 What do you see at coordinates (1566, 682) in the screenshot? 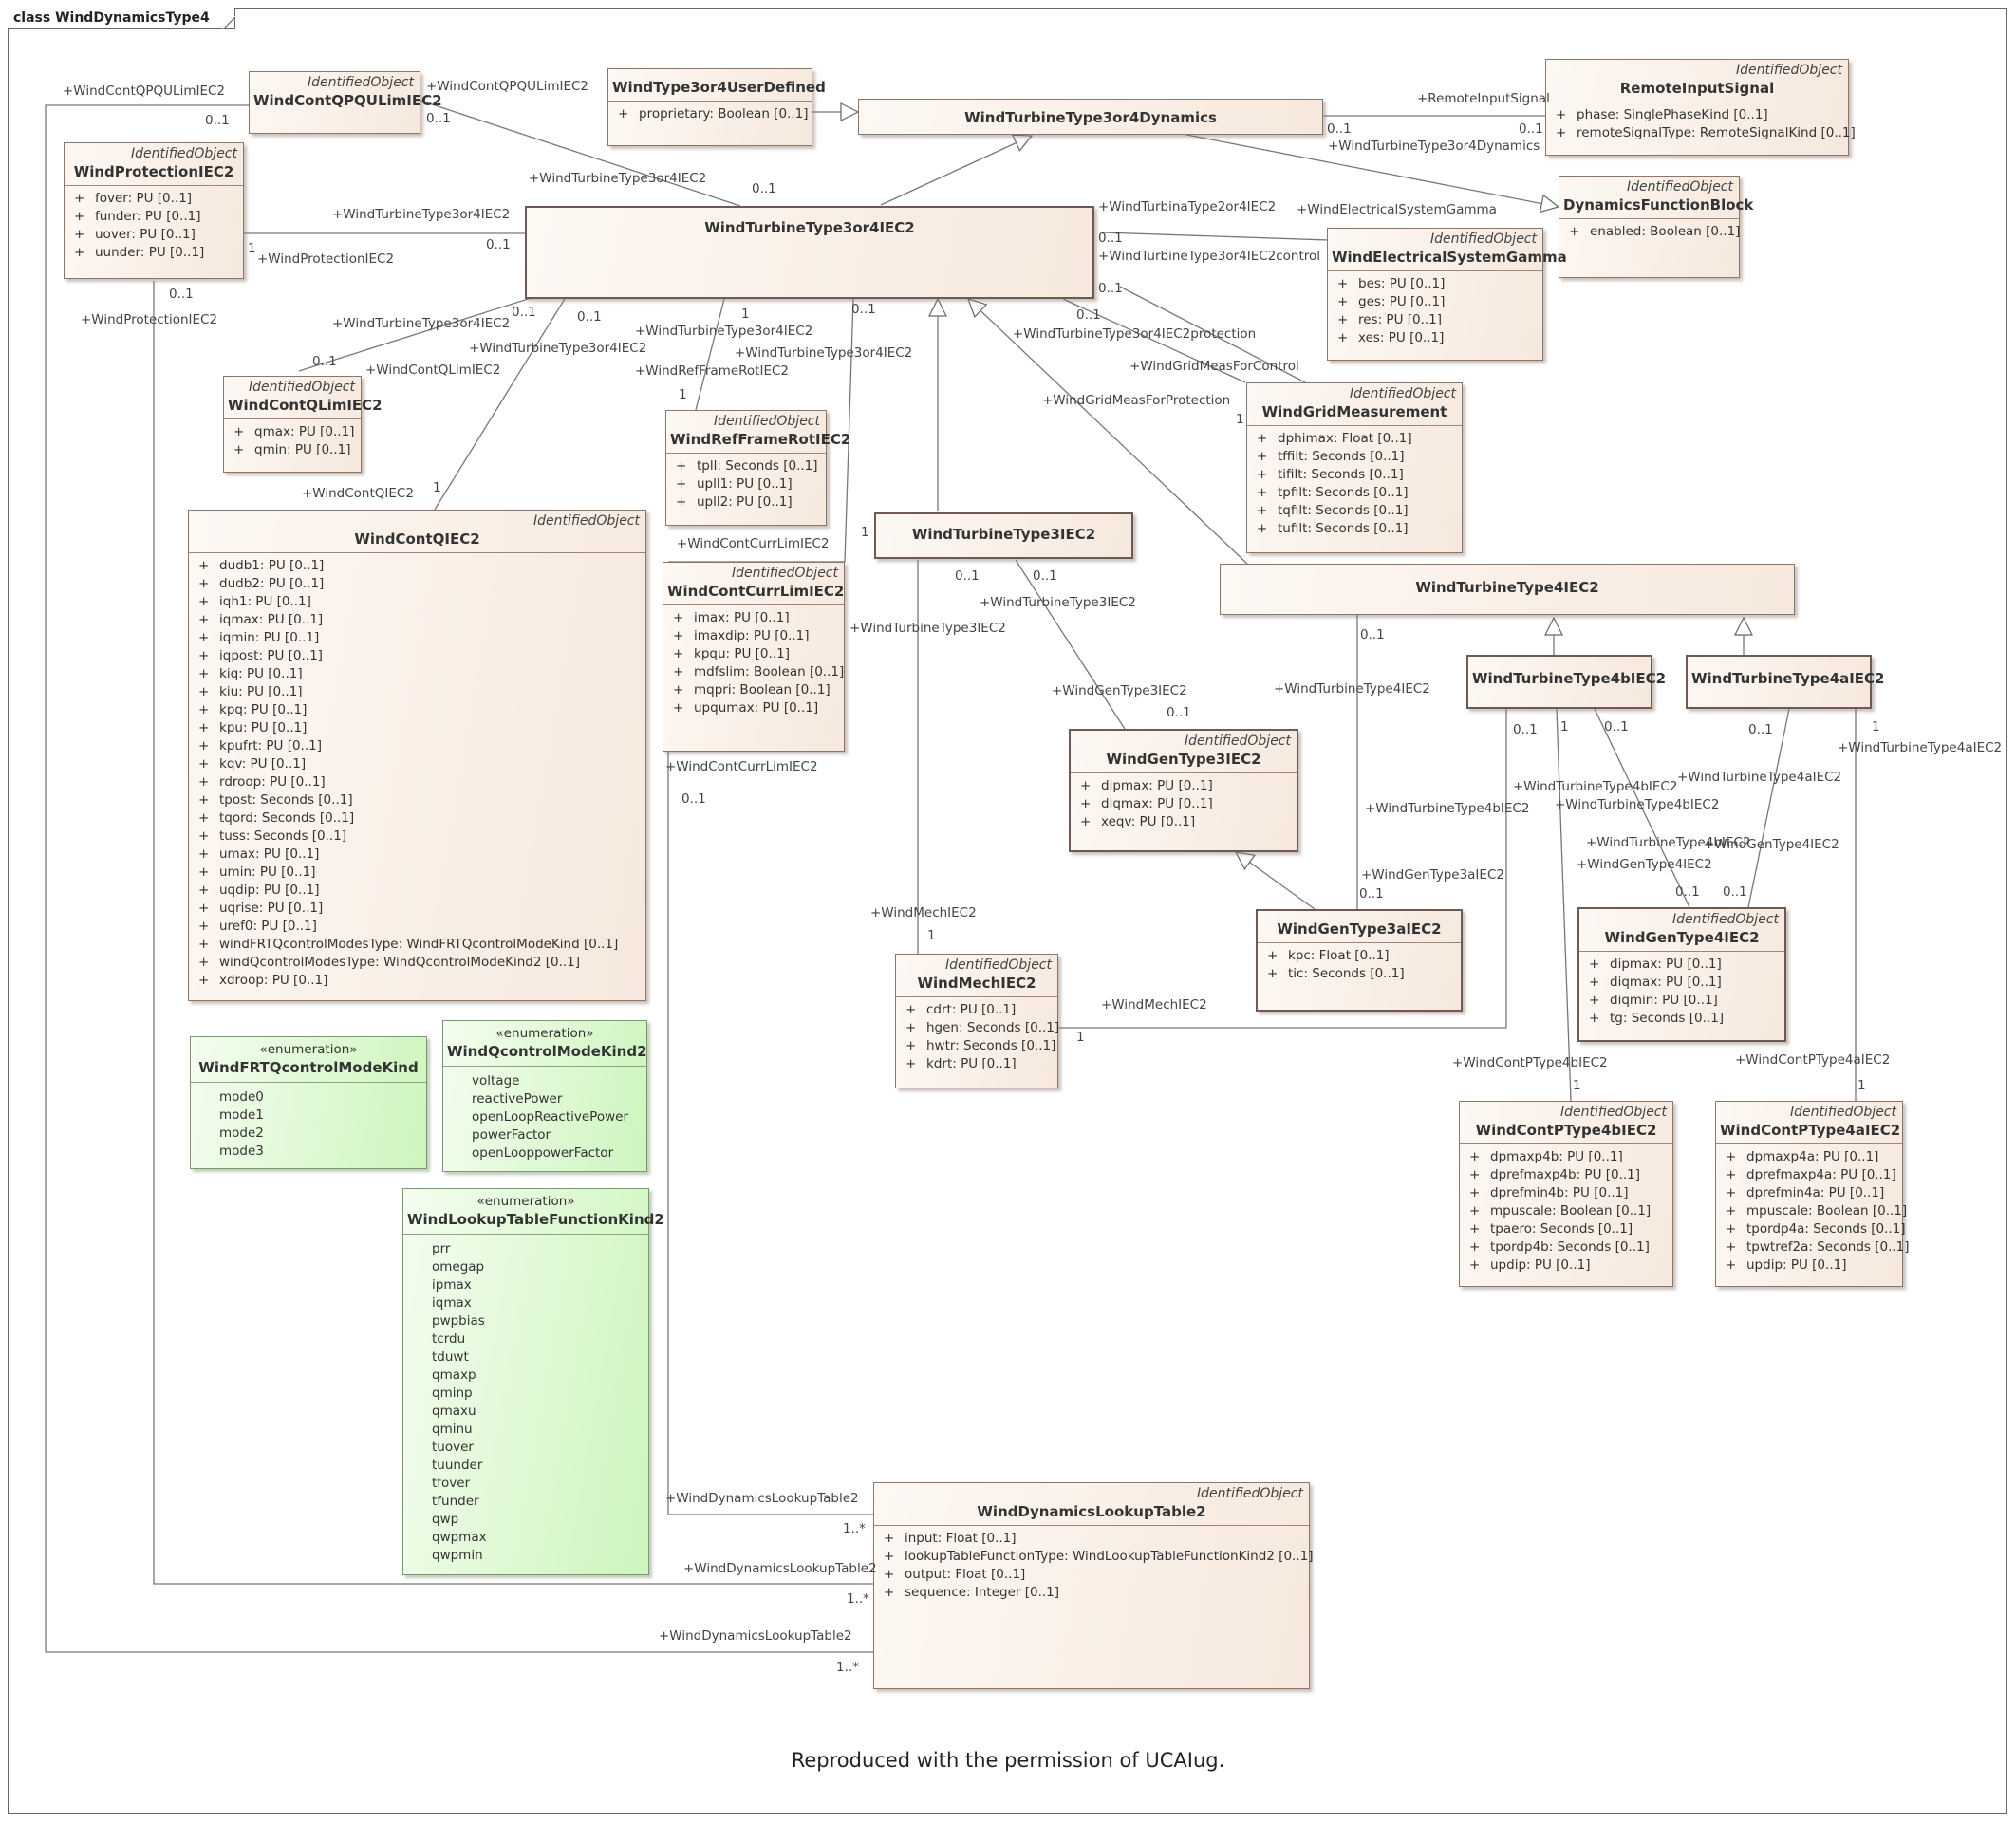
I see `class-windturbinetype4biec2: WindTurbineType4bIEC2` at bounding box center [1566, 682].